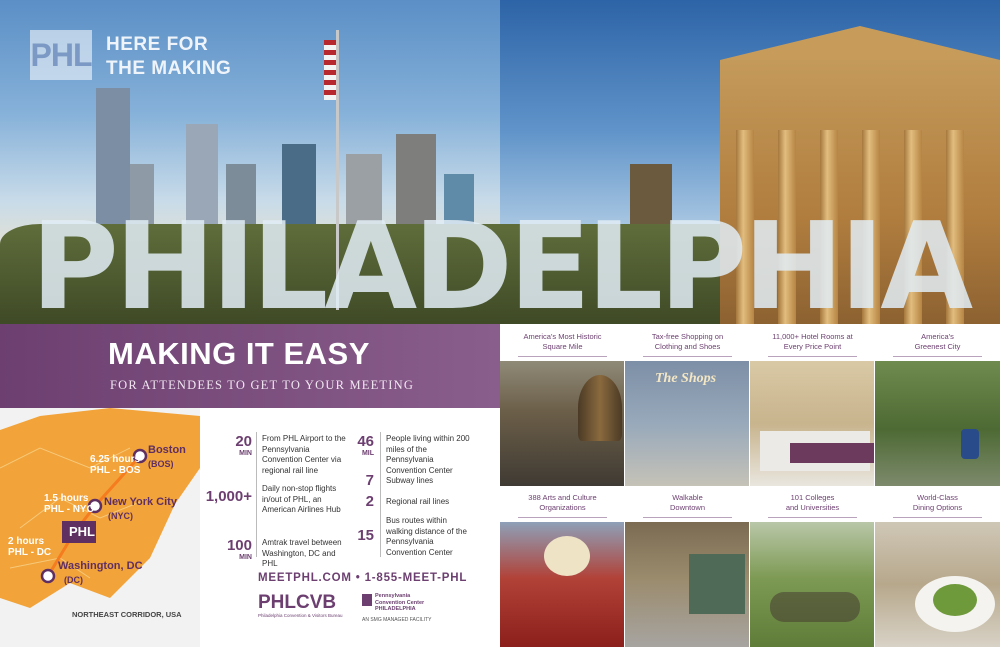 The height and width of the screenshot is (647, 1000). Describe the element at coordinates (717, 584) in the screenshot. I see `storefront` at that location.